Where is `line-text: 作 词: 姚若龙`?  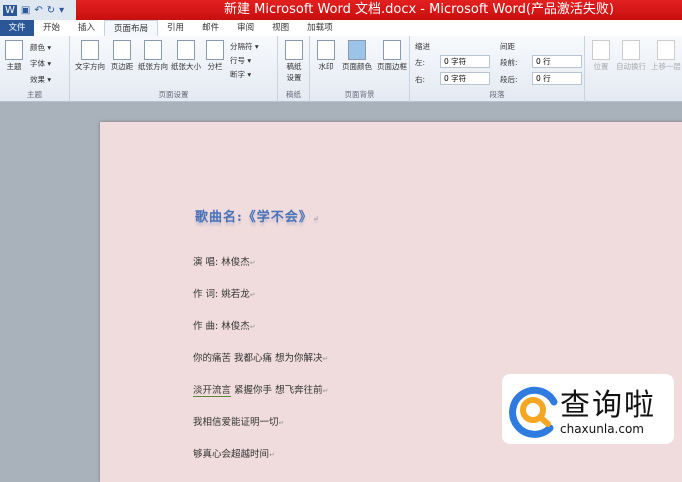
line-text: 作 词: 姚若龙 is located at coordinates (221, 294).